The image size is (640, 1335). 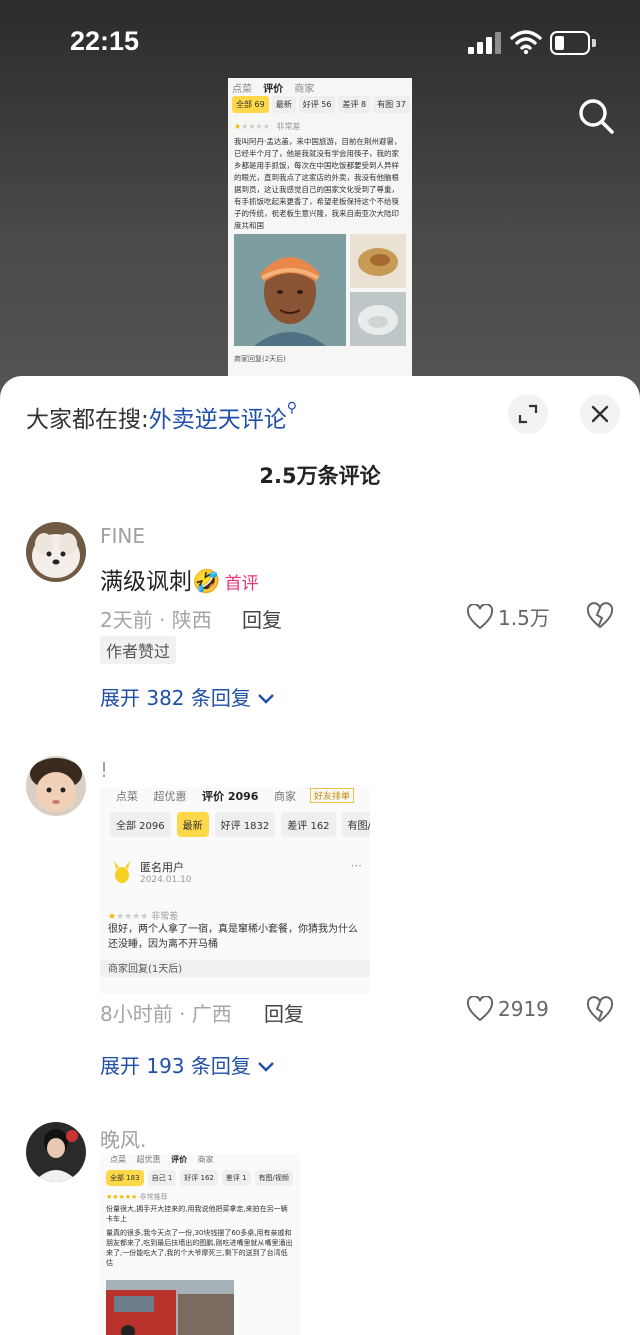 What do you see at coordinates (122, 873) in the screenshot?
I see `pikachu-avatar-icon` at bounding box center [122, 873].